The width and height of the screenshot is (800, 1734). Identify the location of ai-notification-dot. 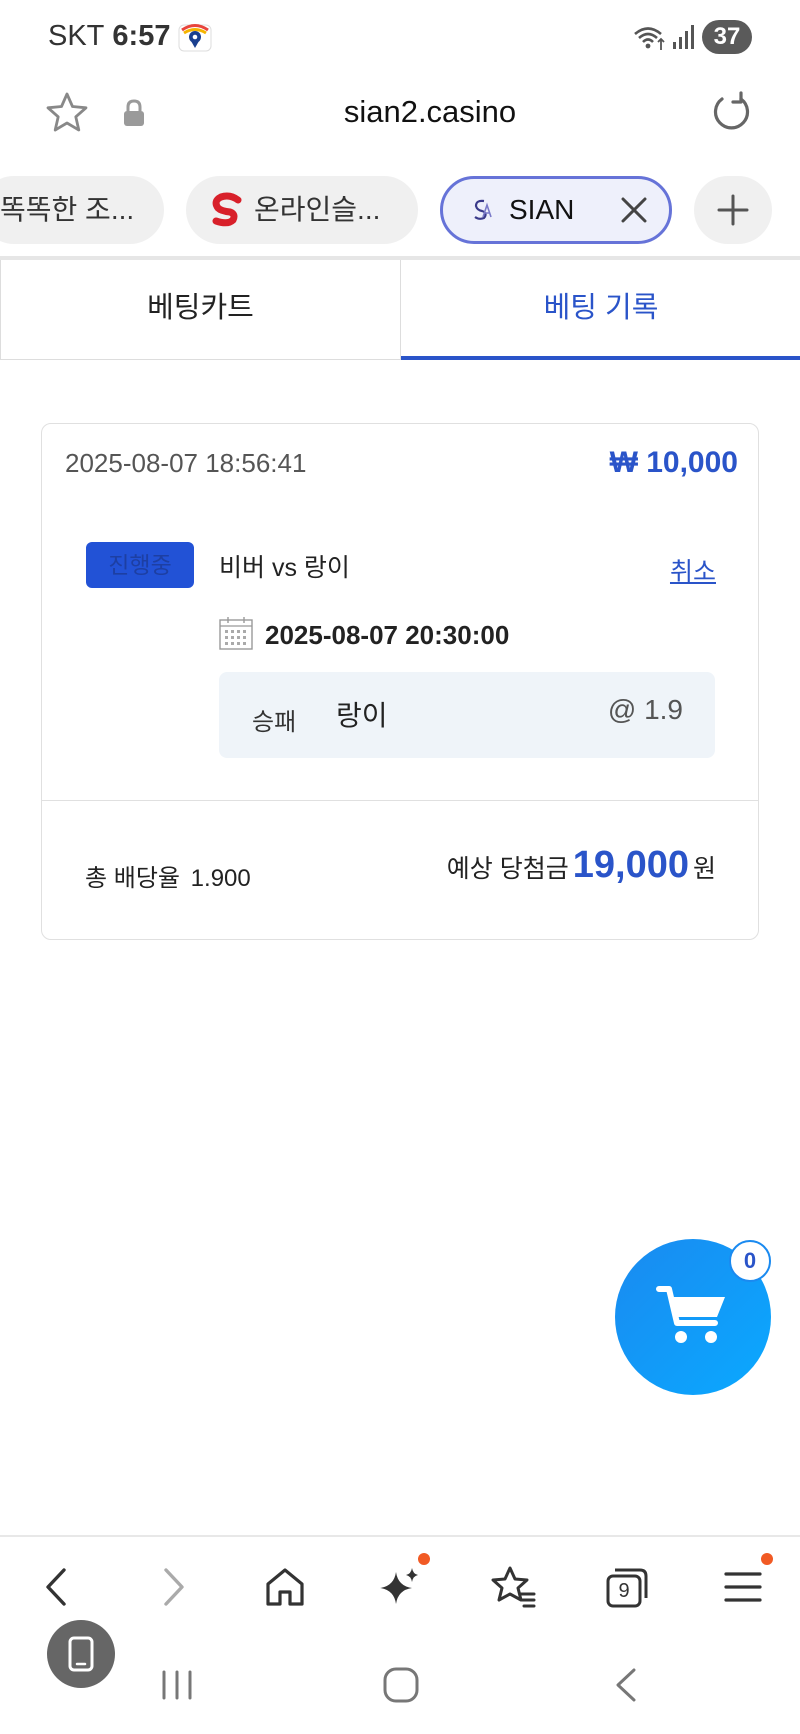
(424, 1559).